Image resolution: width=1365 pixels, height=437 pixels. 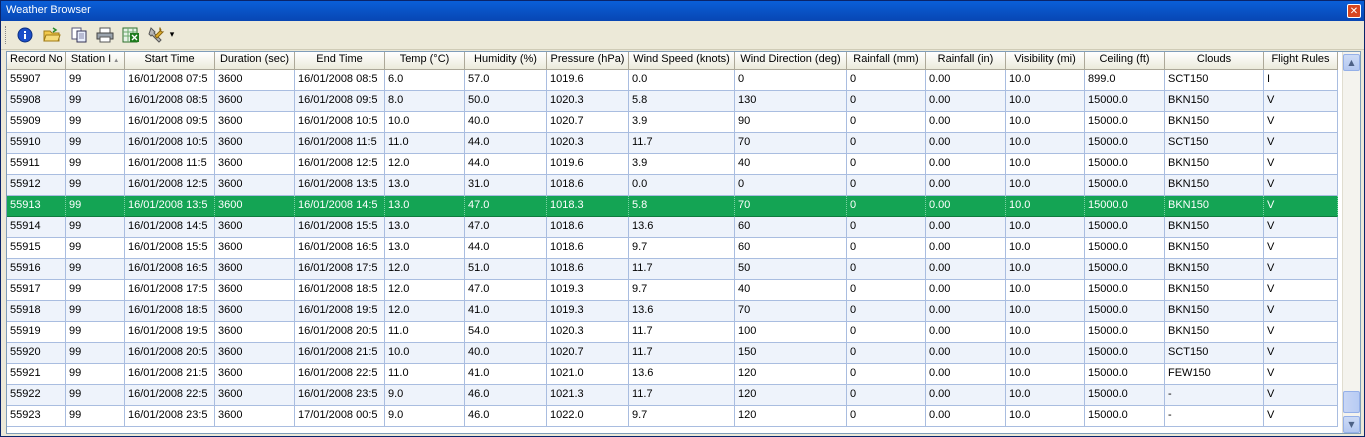 I want to click on cell-wind-speed-knots: 0.0, so click(x=682, y=185).